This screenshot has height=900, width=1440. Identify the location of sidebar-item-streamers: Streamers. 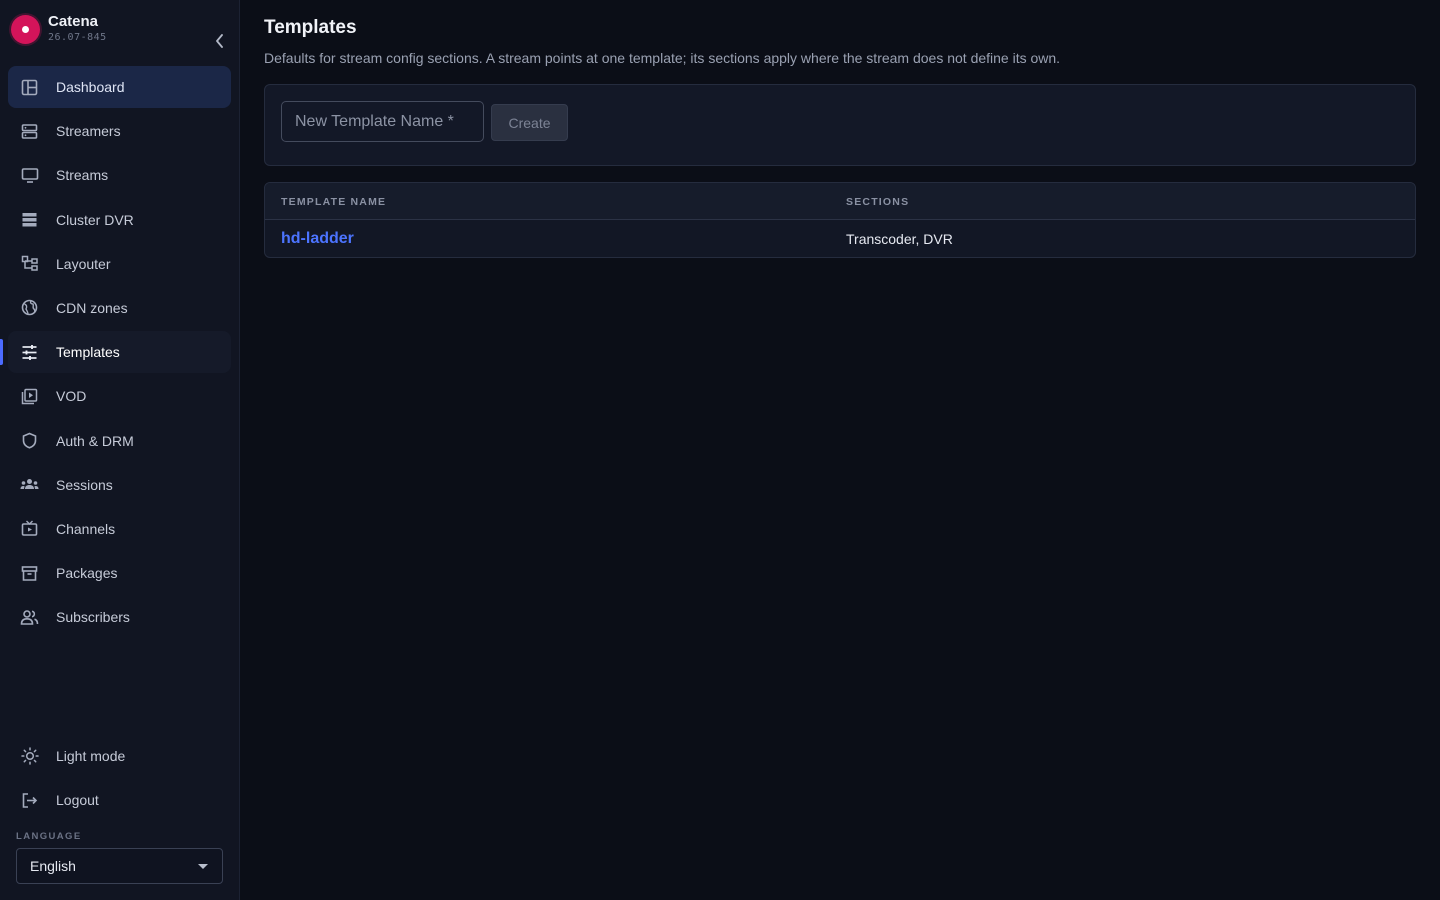
(119, 131).